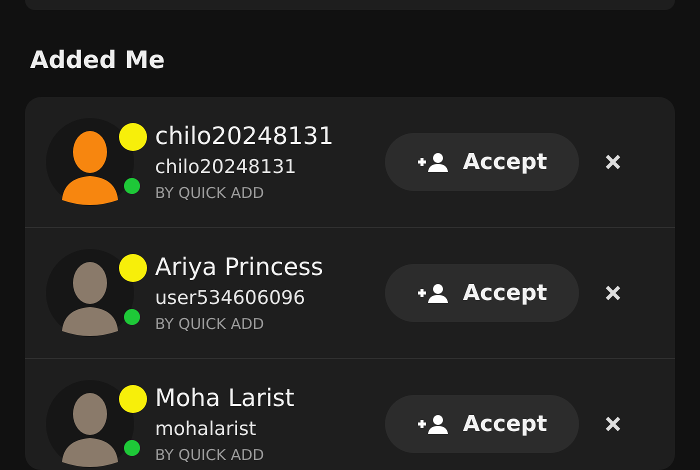 Image resolution: width=700 pixels, height=470 pixels. Describe the element at coordinates (226, 167) in the screenshot. I see `username: chilo20248131` at that location.